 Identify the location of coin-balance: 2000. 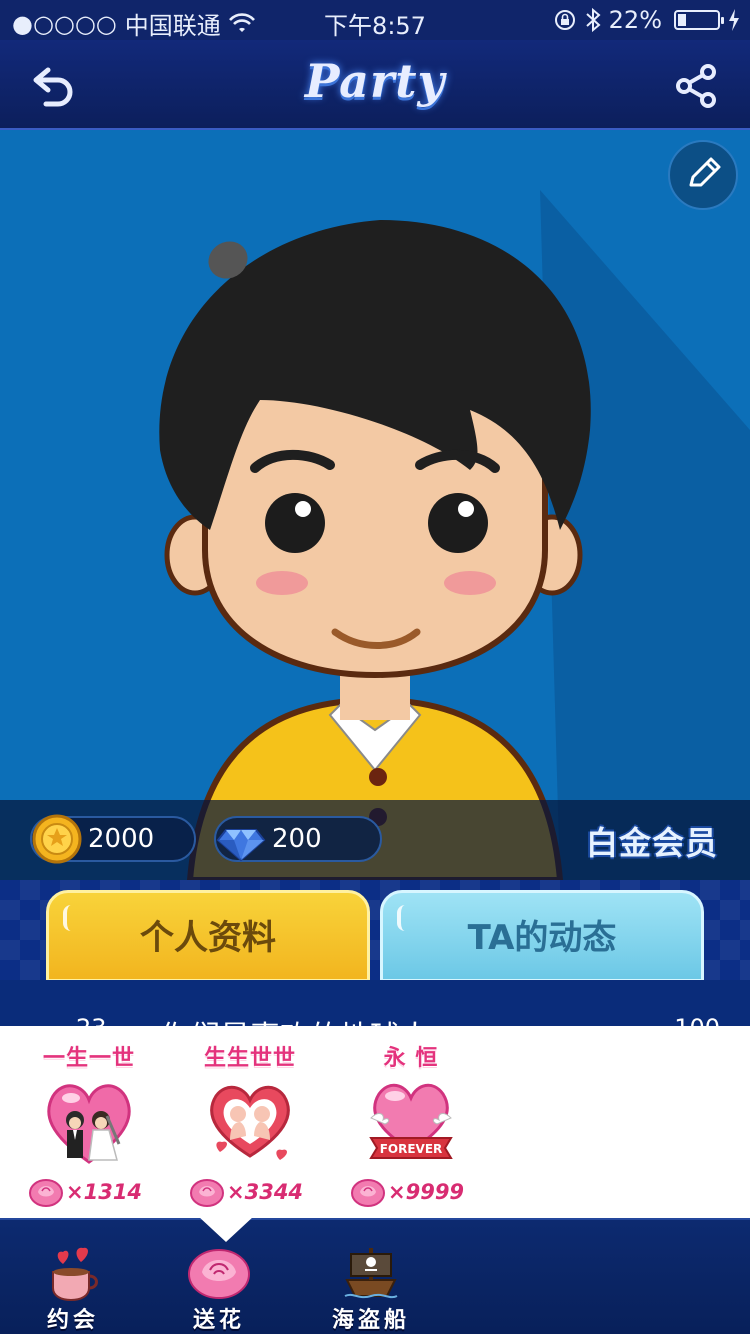
(113, 839).